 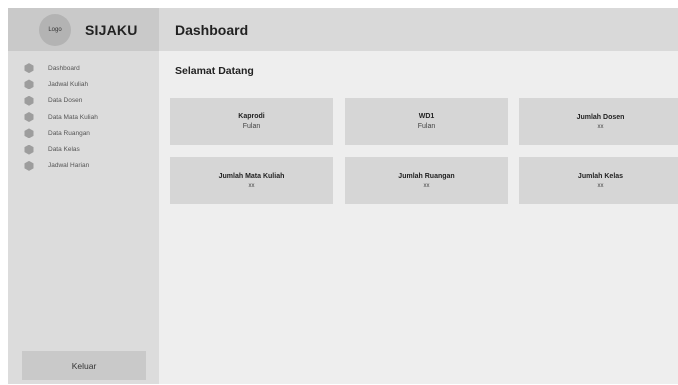 What do you see at coordinates (69, 166) in the screenshot?
I see `sidebar-item-label: Jadwal Harian` at bounding box center [69, 166].